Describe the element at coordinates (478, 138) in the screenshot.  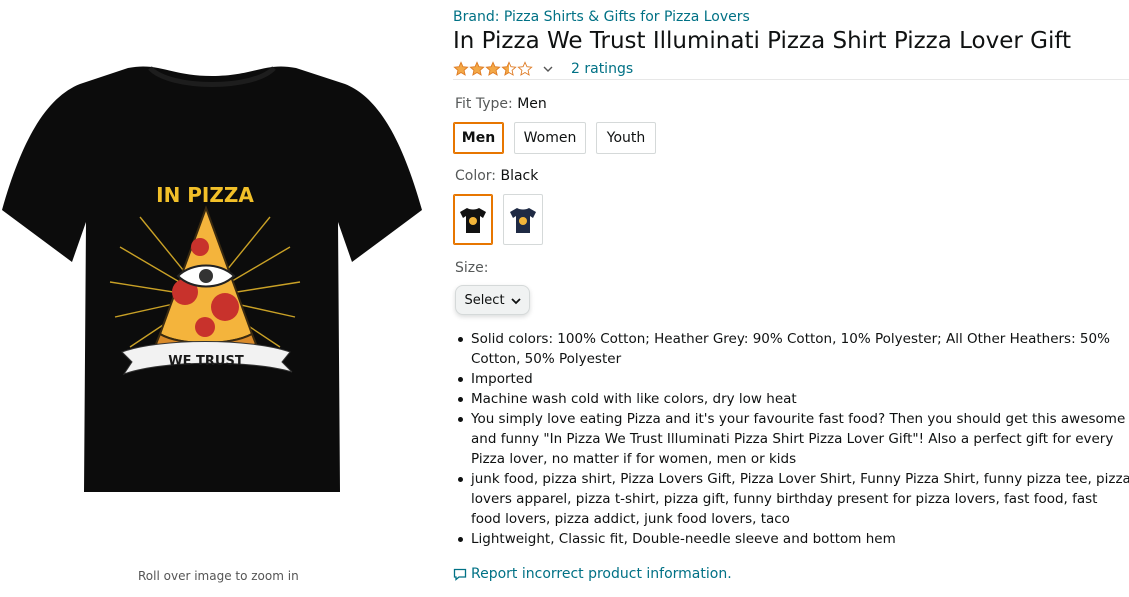
I see `fit-option-men: Men` at that location.